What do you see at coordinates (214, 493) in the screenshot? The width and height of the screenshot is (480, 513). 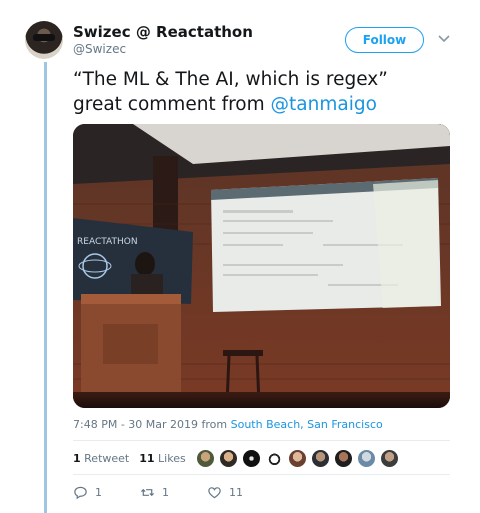 I see `heart-icon` at bounding box center [214, 493].